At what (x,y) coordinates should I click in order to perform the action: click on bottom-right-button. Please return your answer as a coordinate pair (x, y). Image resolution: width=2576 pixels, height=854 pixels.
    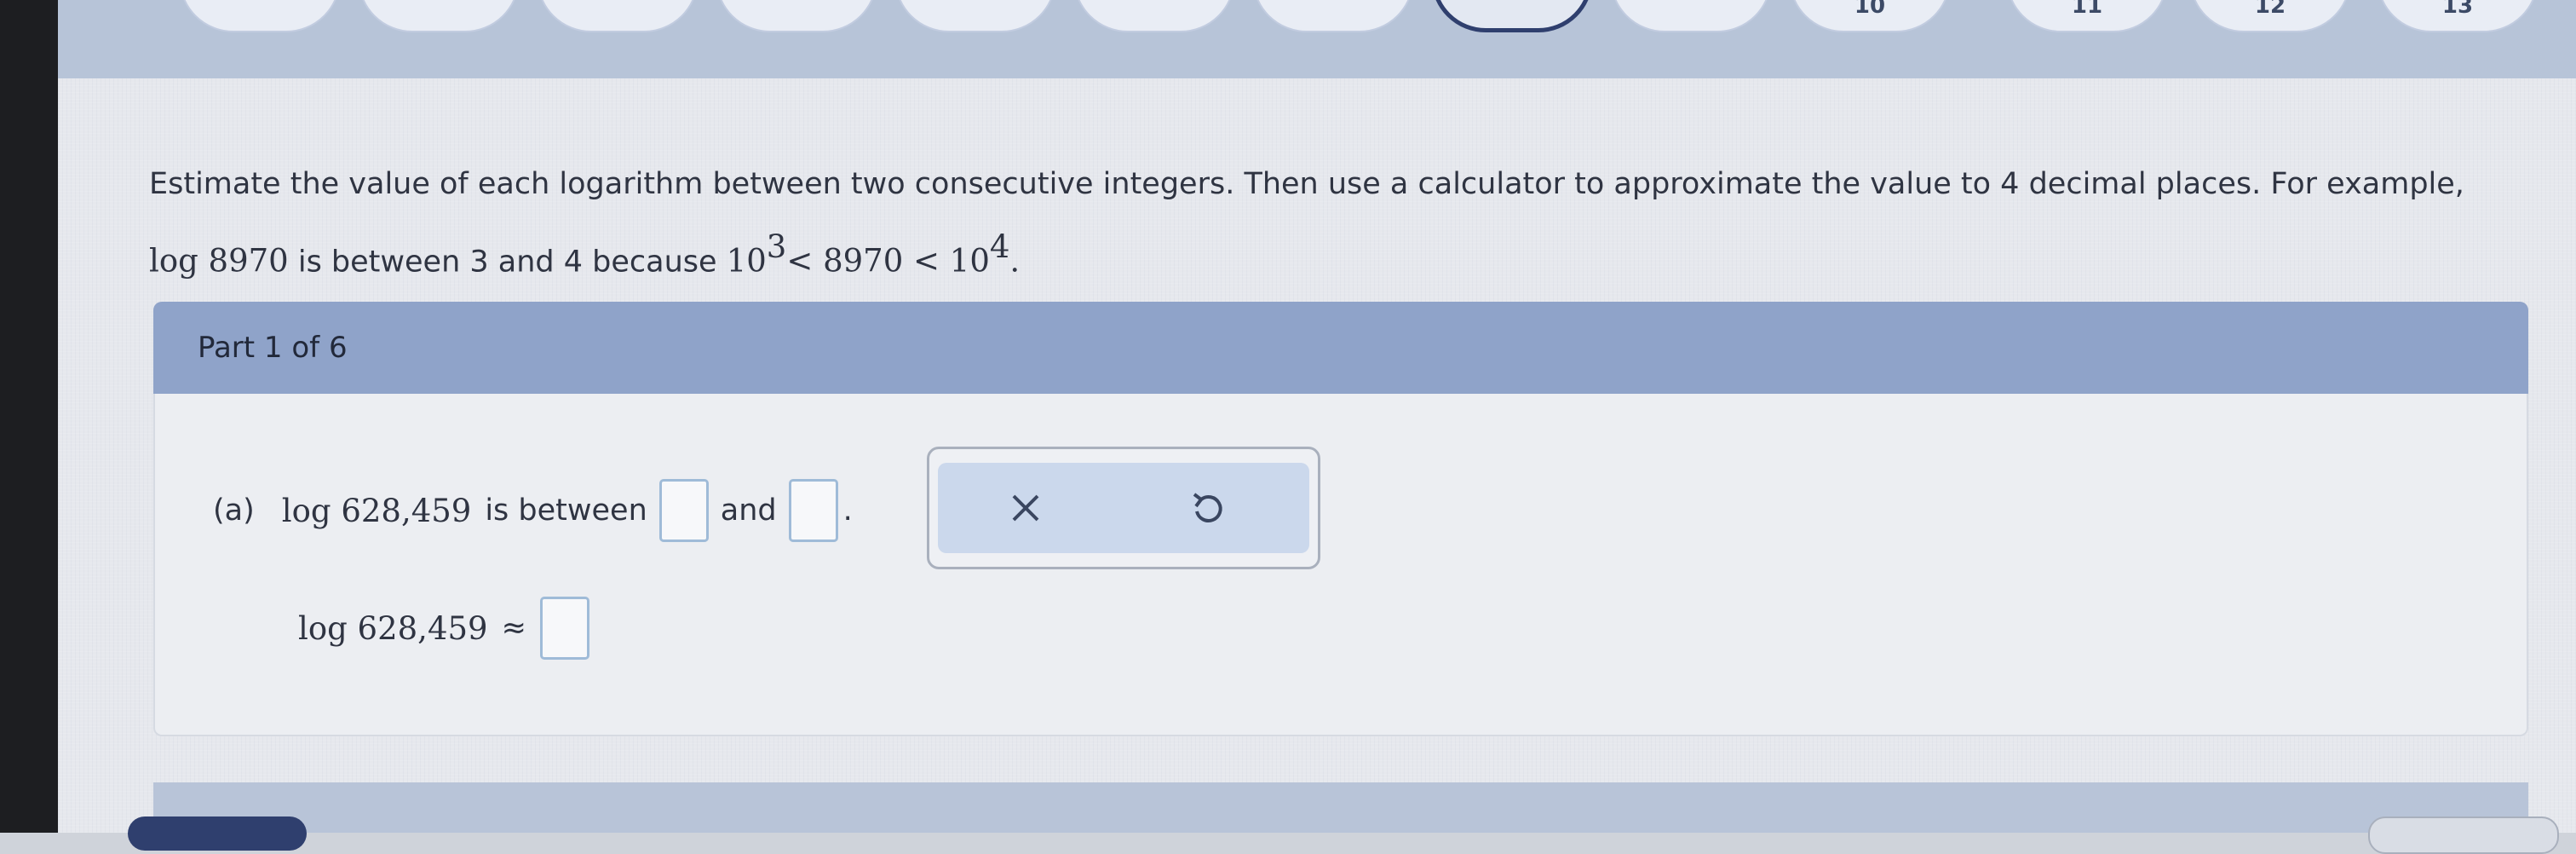
    Looking at the image, I should click on (2464, 835).